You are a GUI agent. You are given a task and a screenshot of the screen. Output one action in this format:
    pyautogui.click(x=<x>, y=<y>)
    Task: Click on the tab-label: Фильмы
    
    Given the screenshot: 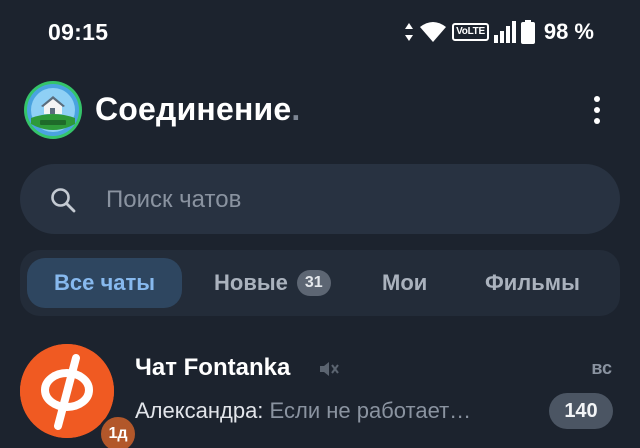 What is the action you would take?
    pyautogui.click(x=532, y=282)
    